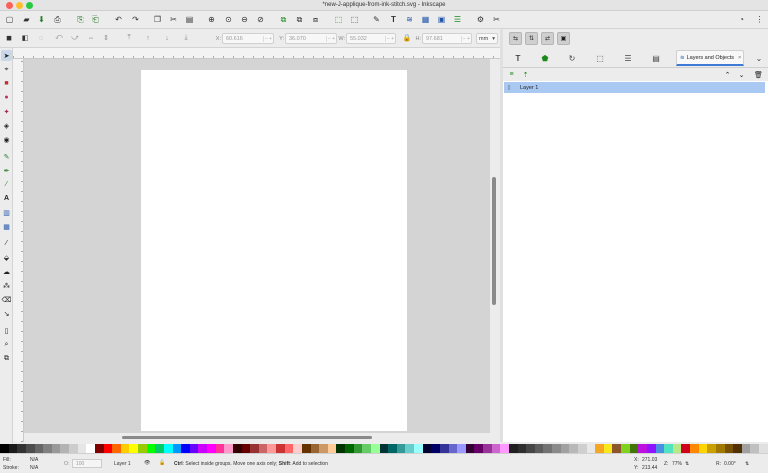 The height and width of the screenshot is (473, 768). Describe the element at coordinates (747, 464) in the screenshot. I see `rotation-stepper-icon: ⇅` at that location.